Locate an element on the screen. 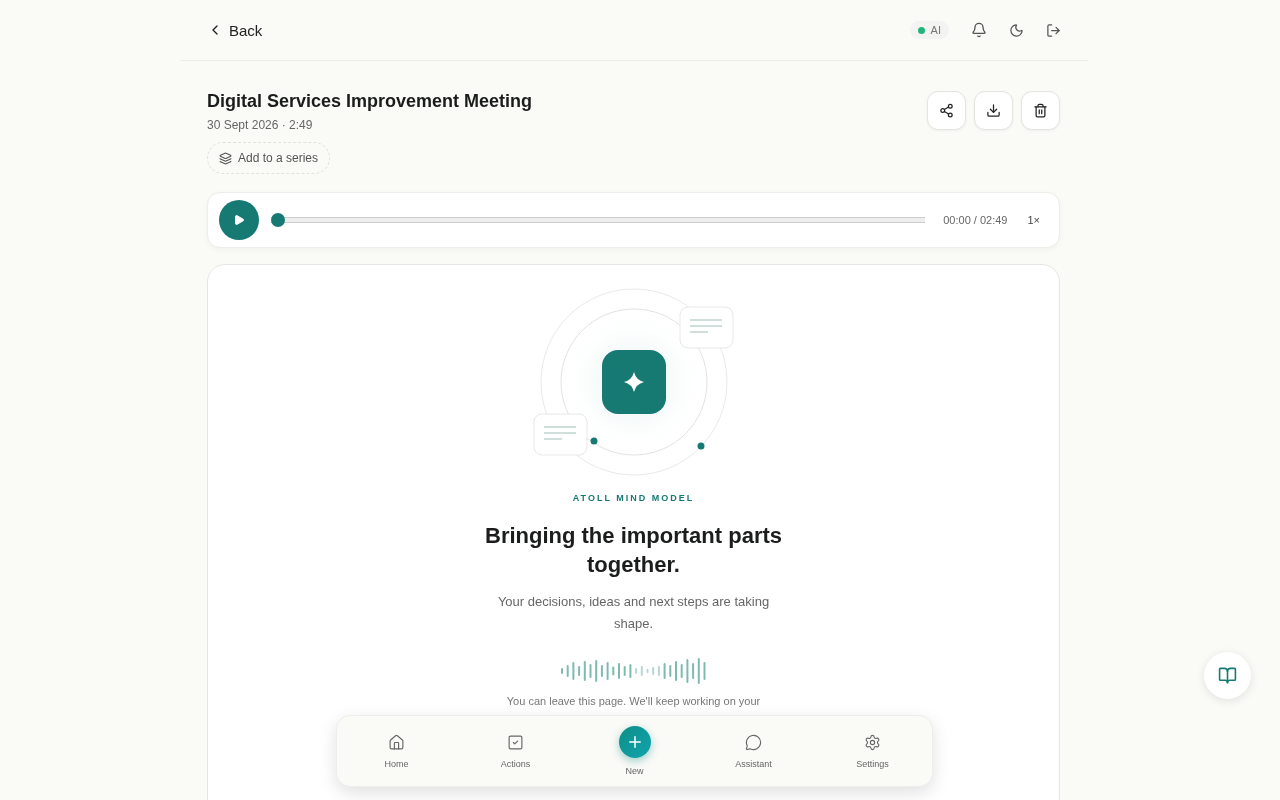 The width and height of the screenshot is (1280, 800). processing-text: Your decisions, ideas and next steps are taking shape. is located at coordinates (633, 613).